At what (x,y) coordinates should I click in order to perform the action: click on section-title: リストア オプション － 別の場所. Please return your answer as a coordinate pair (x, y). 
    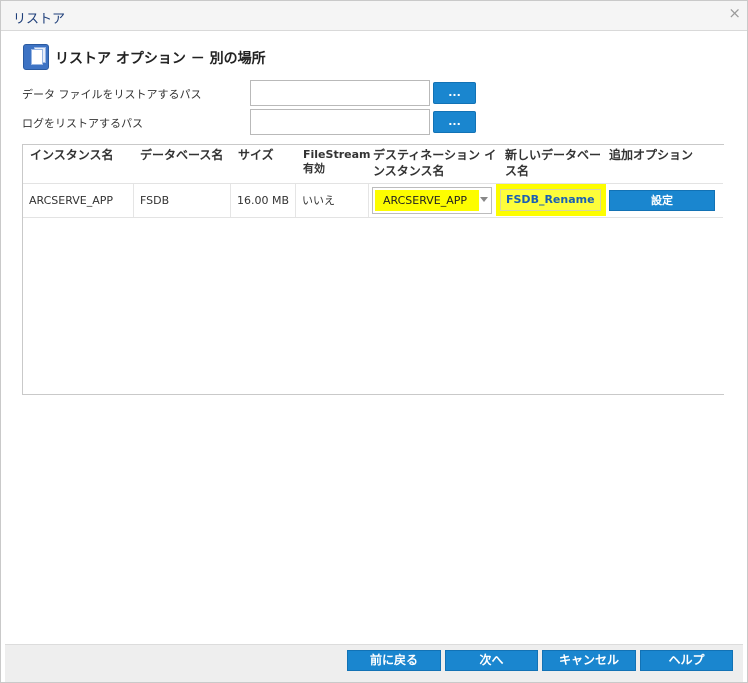
    Looking at the image, I should click on (160, 59).